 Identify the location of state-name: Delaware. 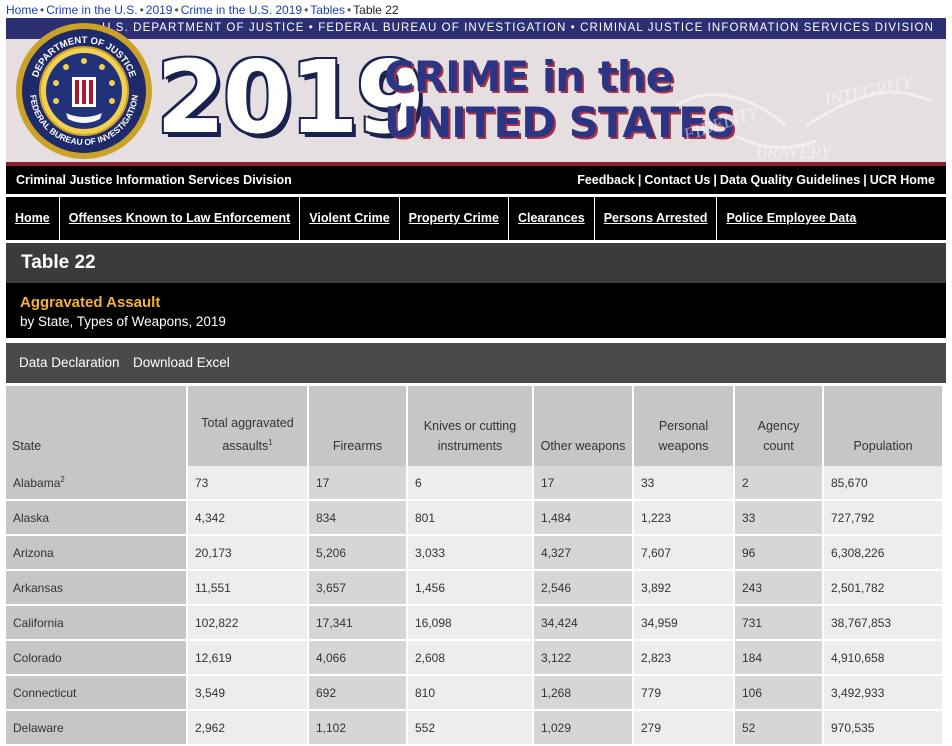
(38, 727).